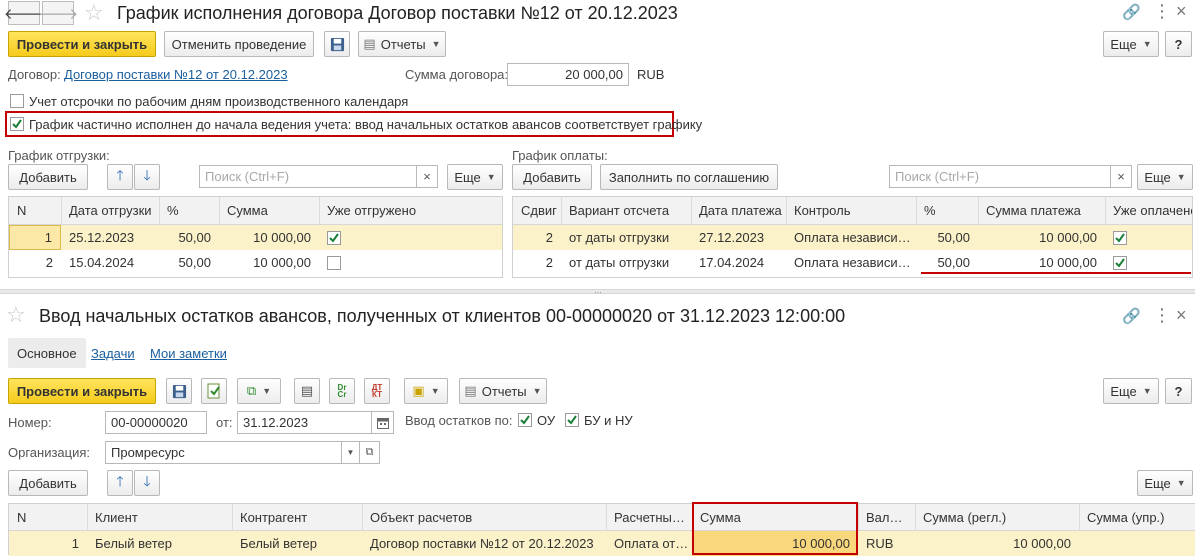 This screenshot has width=1195, height=556. Describe the element at coordinates (176, 74) in the screenshot. I see `contract-link: Договор поставки №12 от 20.12.2023` at that location.